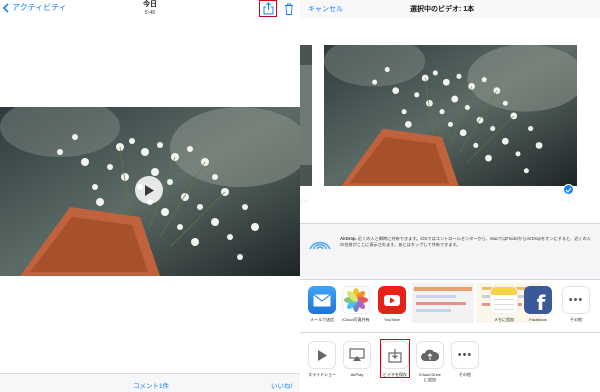  I want to click on share-app-youtube: YouTube, so click(392, 304).